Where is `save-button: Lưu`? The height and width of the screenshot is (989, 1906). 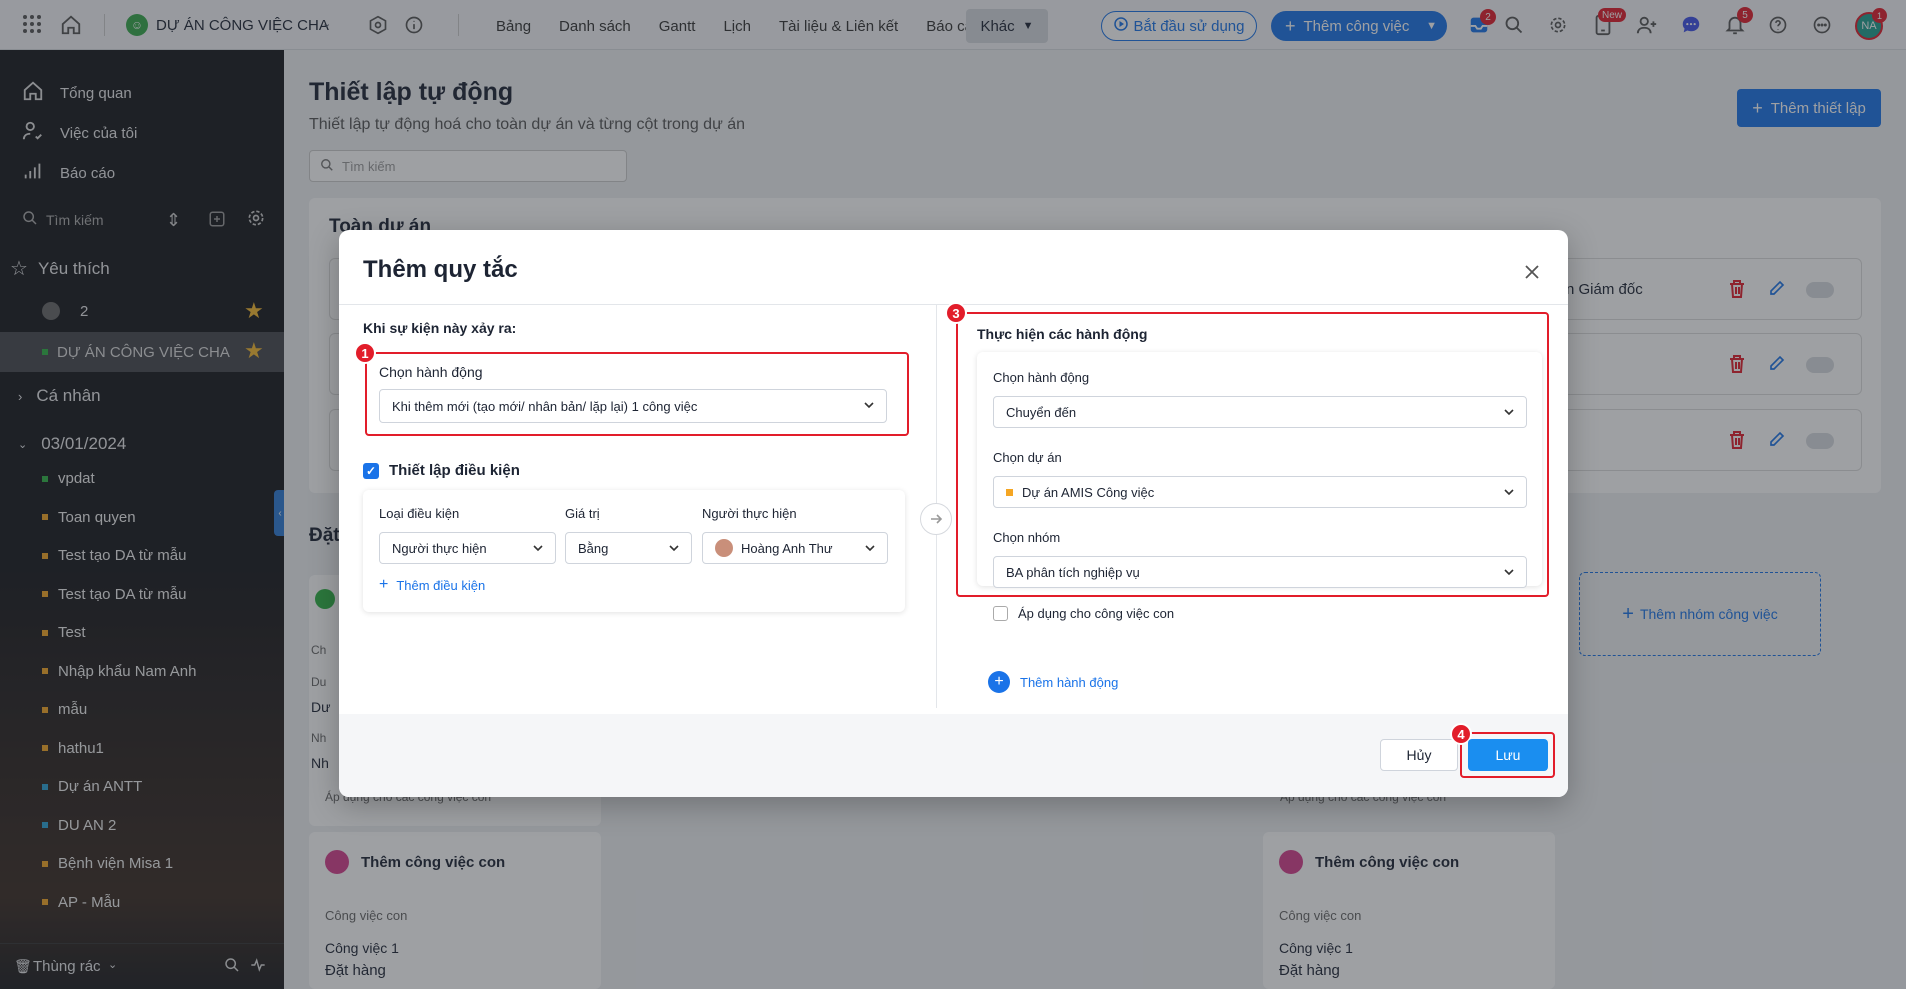 save-button: Lưu is located at coordinates (1508, 755).